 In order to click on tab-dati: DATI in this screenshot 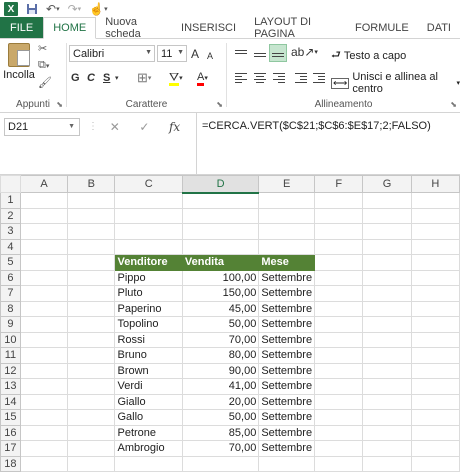, I will do `click(439, 27)`.